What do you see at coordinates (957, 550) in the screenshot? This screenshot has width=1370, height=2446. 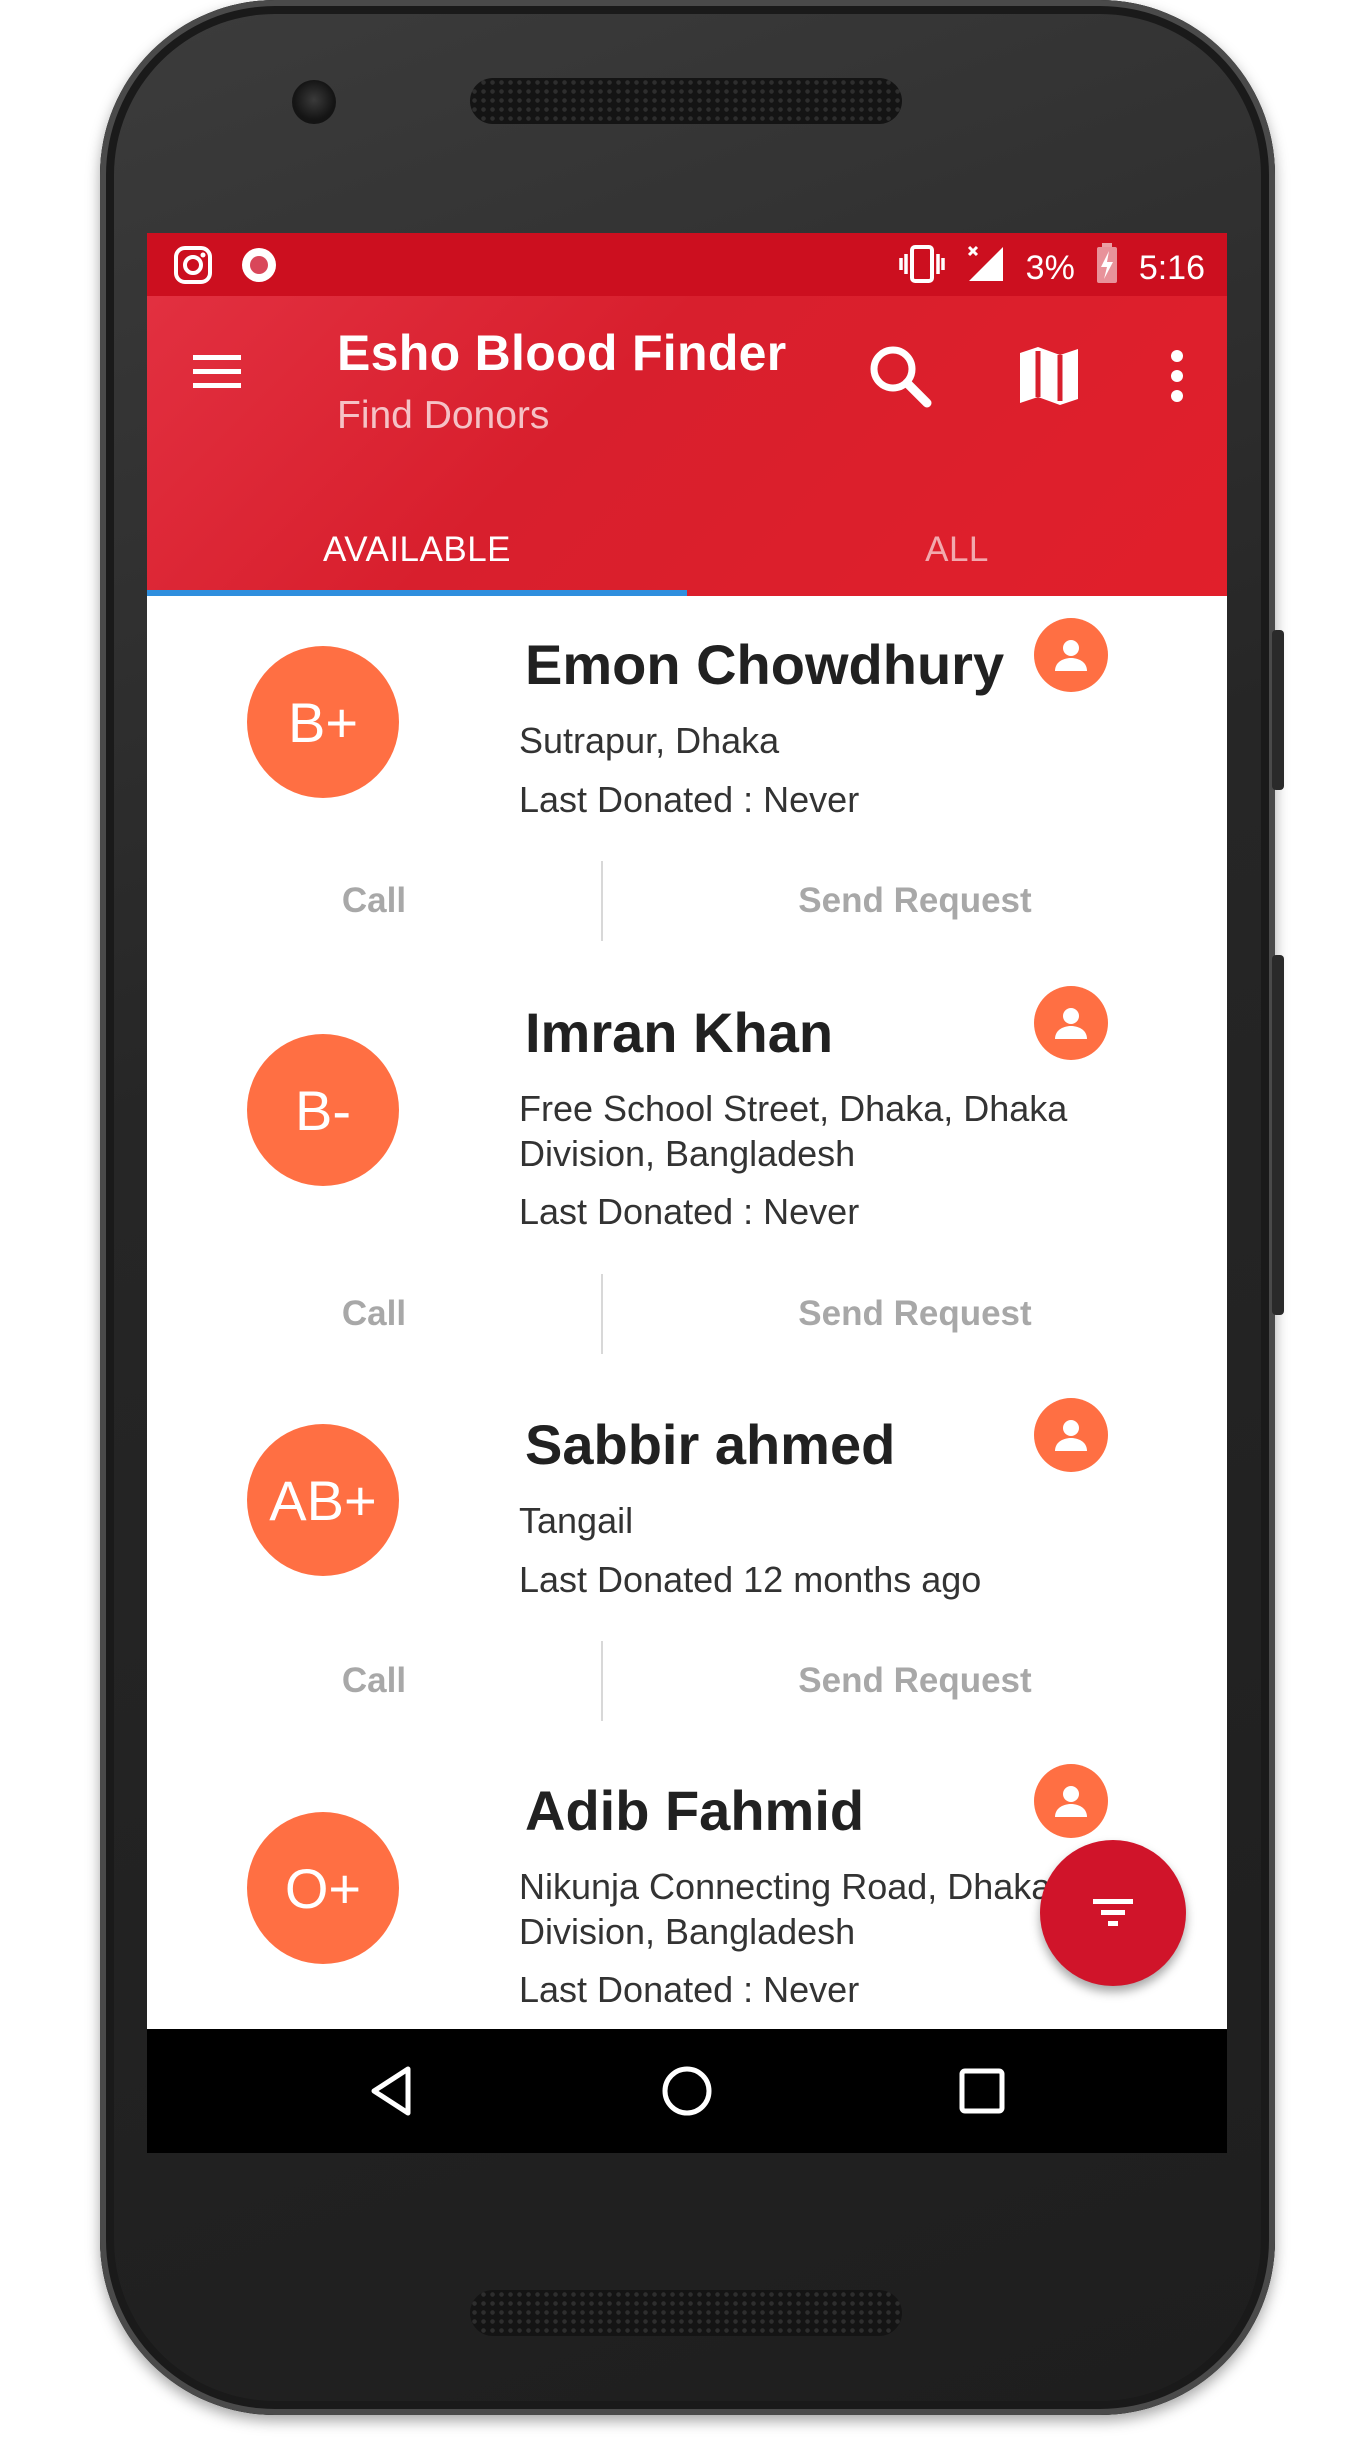 I see `tab-all: ALL` at bounding box center [957, 550].